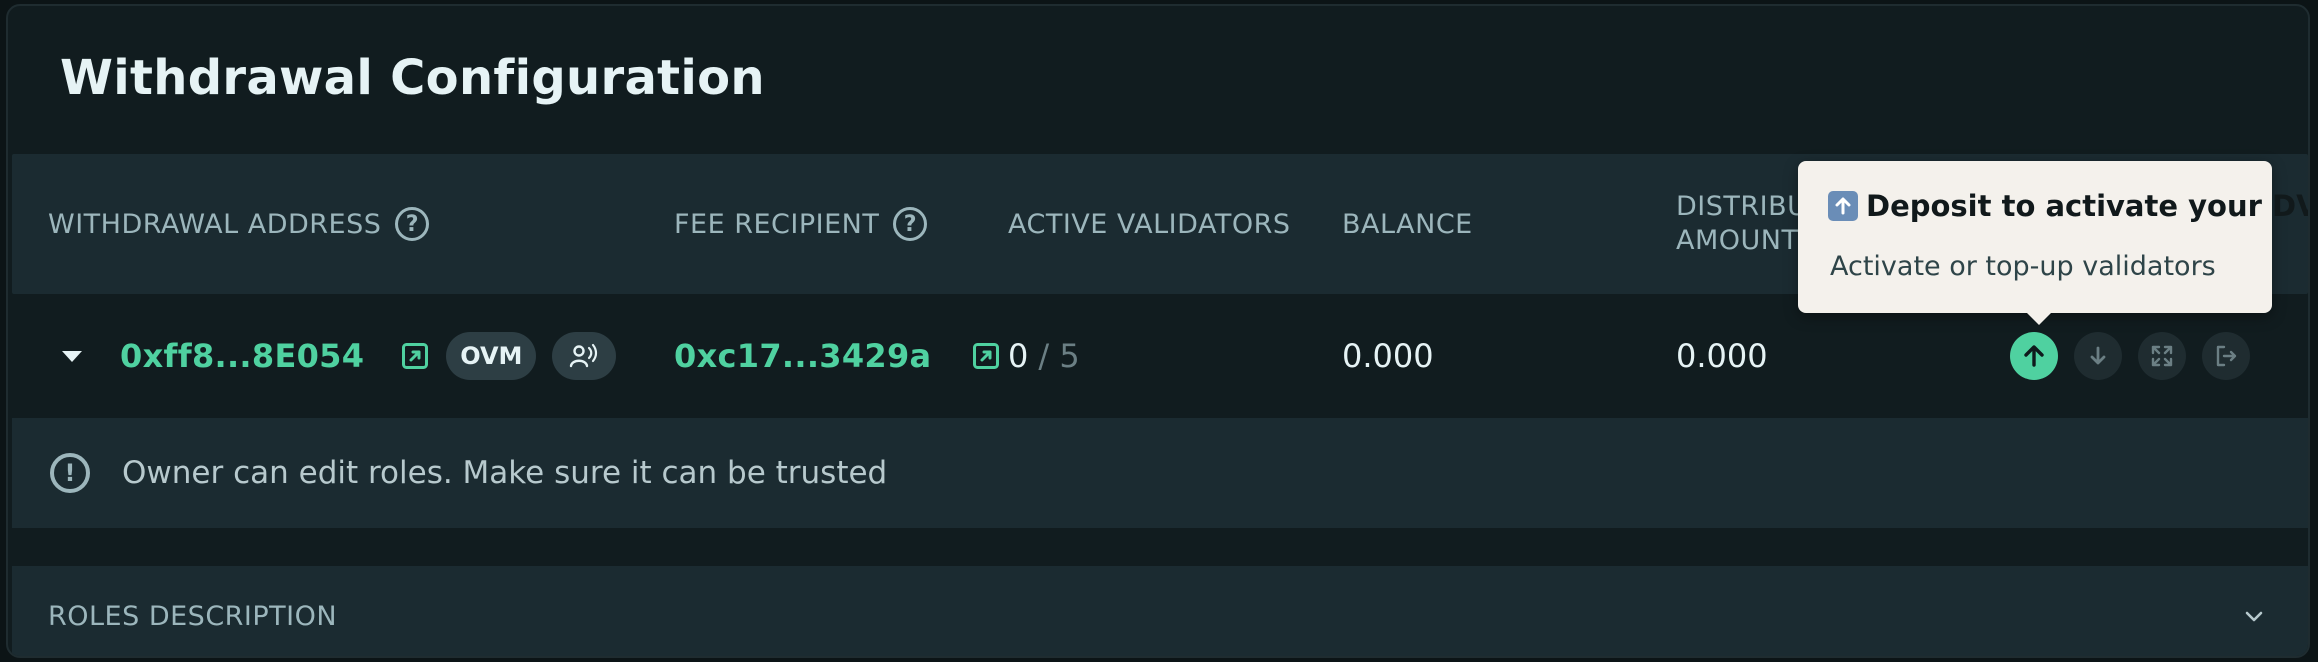  I want to click on deposit-button, so click(2034, 356).